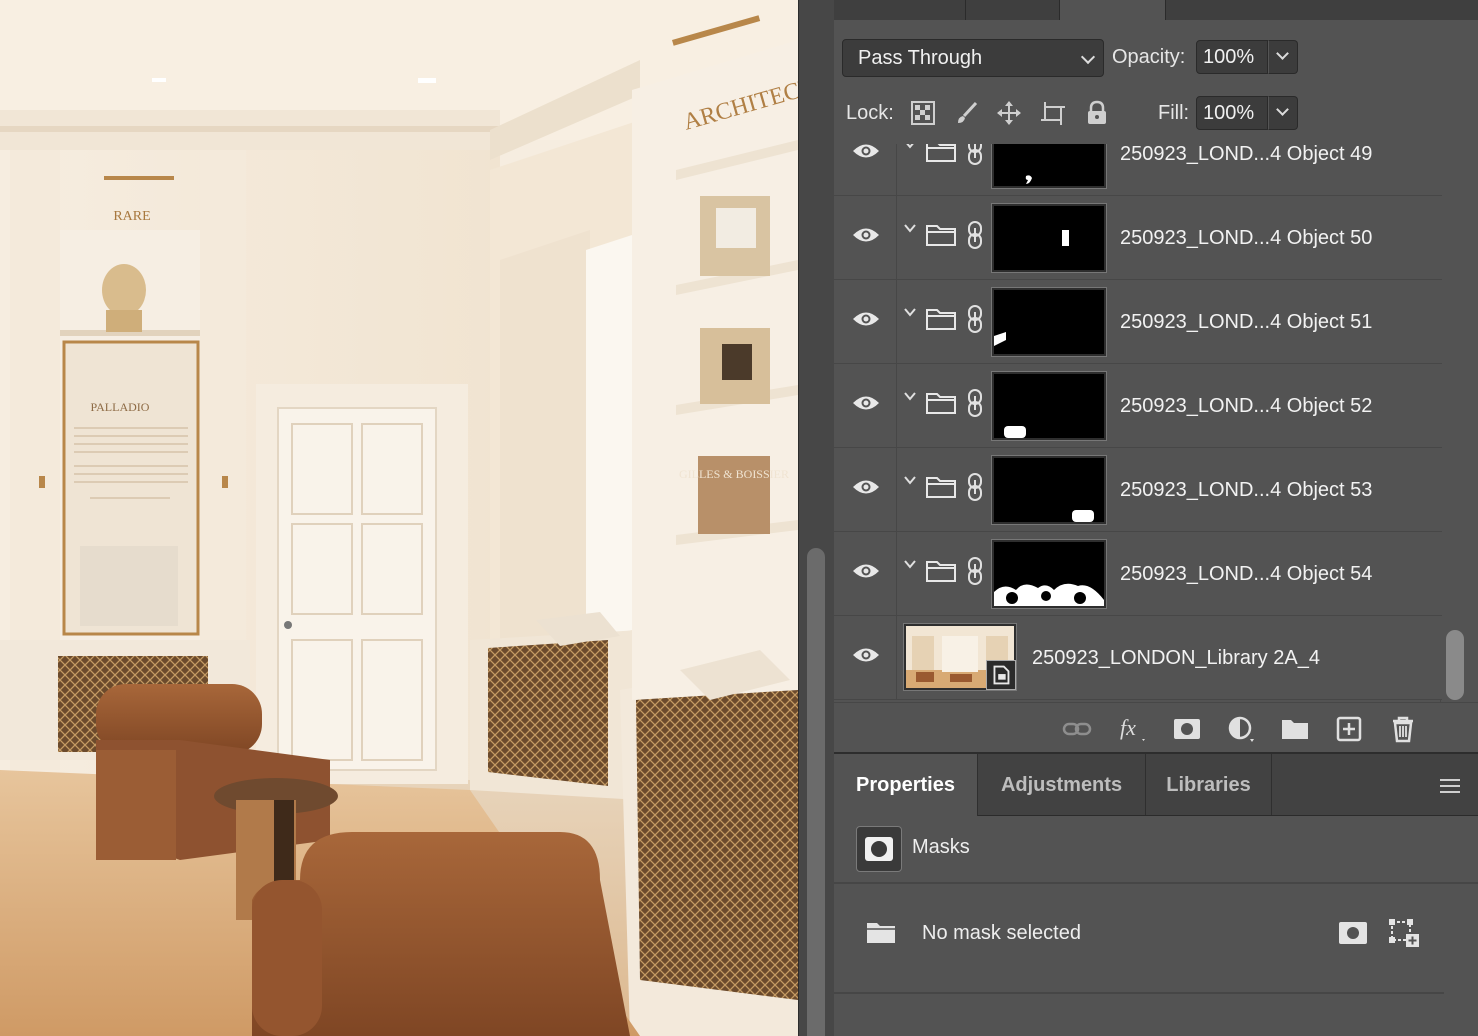 The height and width of the screenshot is (1036, 1478). I want to click on add-pixel-mask-icon, so click(1353, 933).